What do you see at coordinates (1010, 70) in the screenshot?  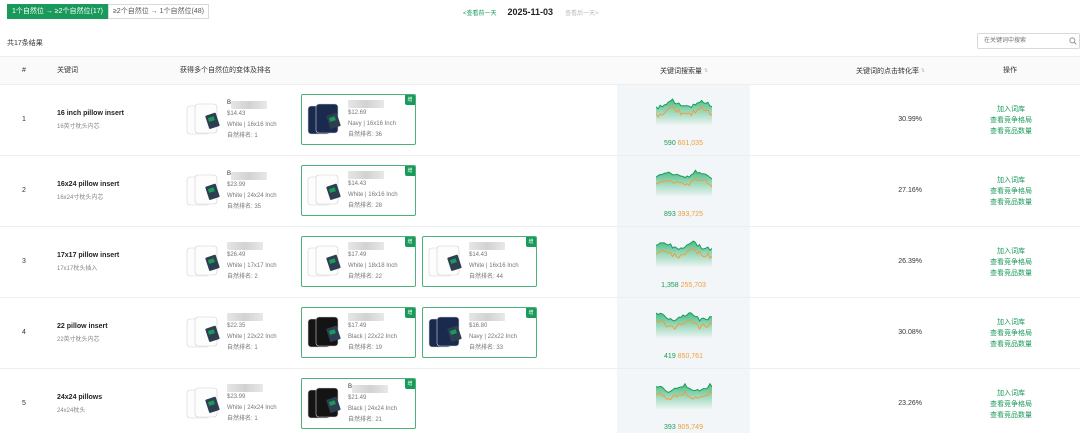 I see `header-ops: 操作` at bounding box center [1010, 70].